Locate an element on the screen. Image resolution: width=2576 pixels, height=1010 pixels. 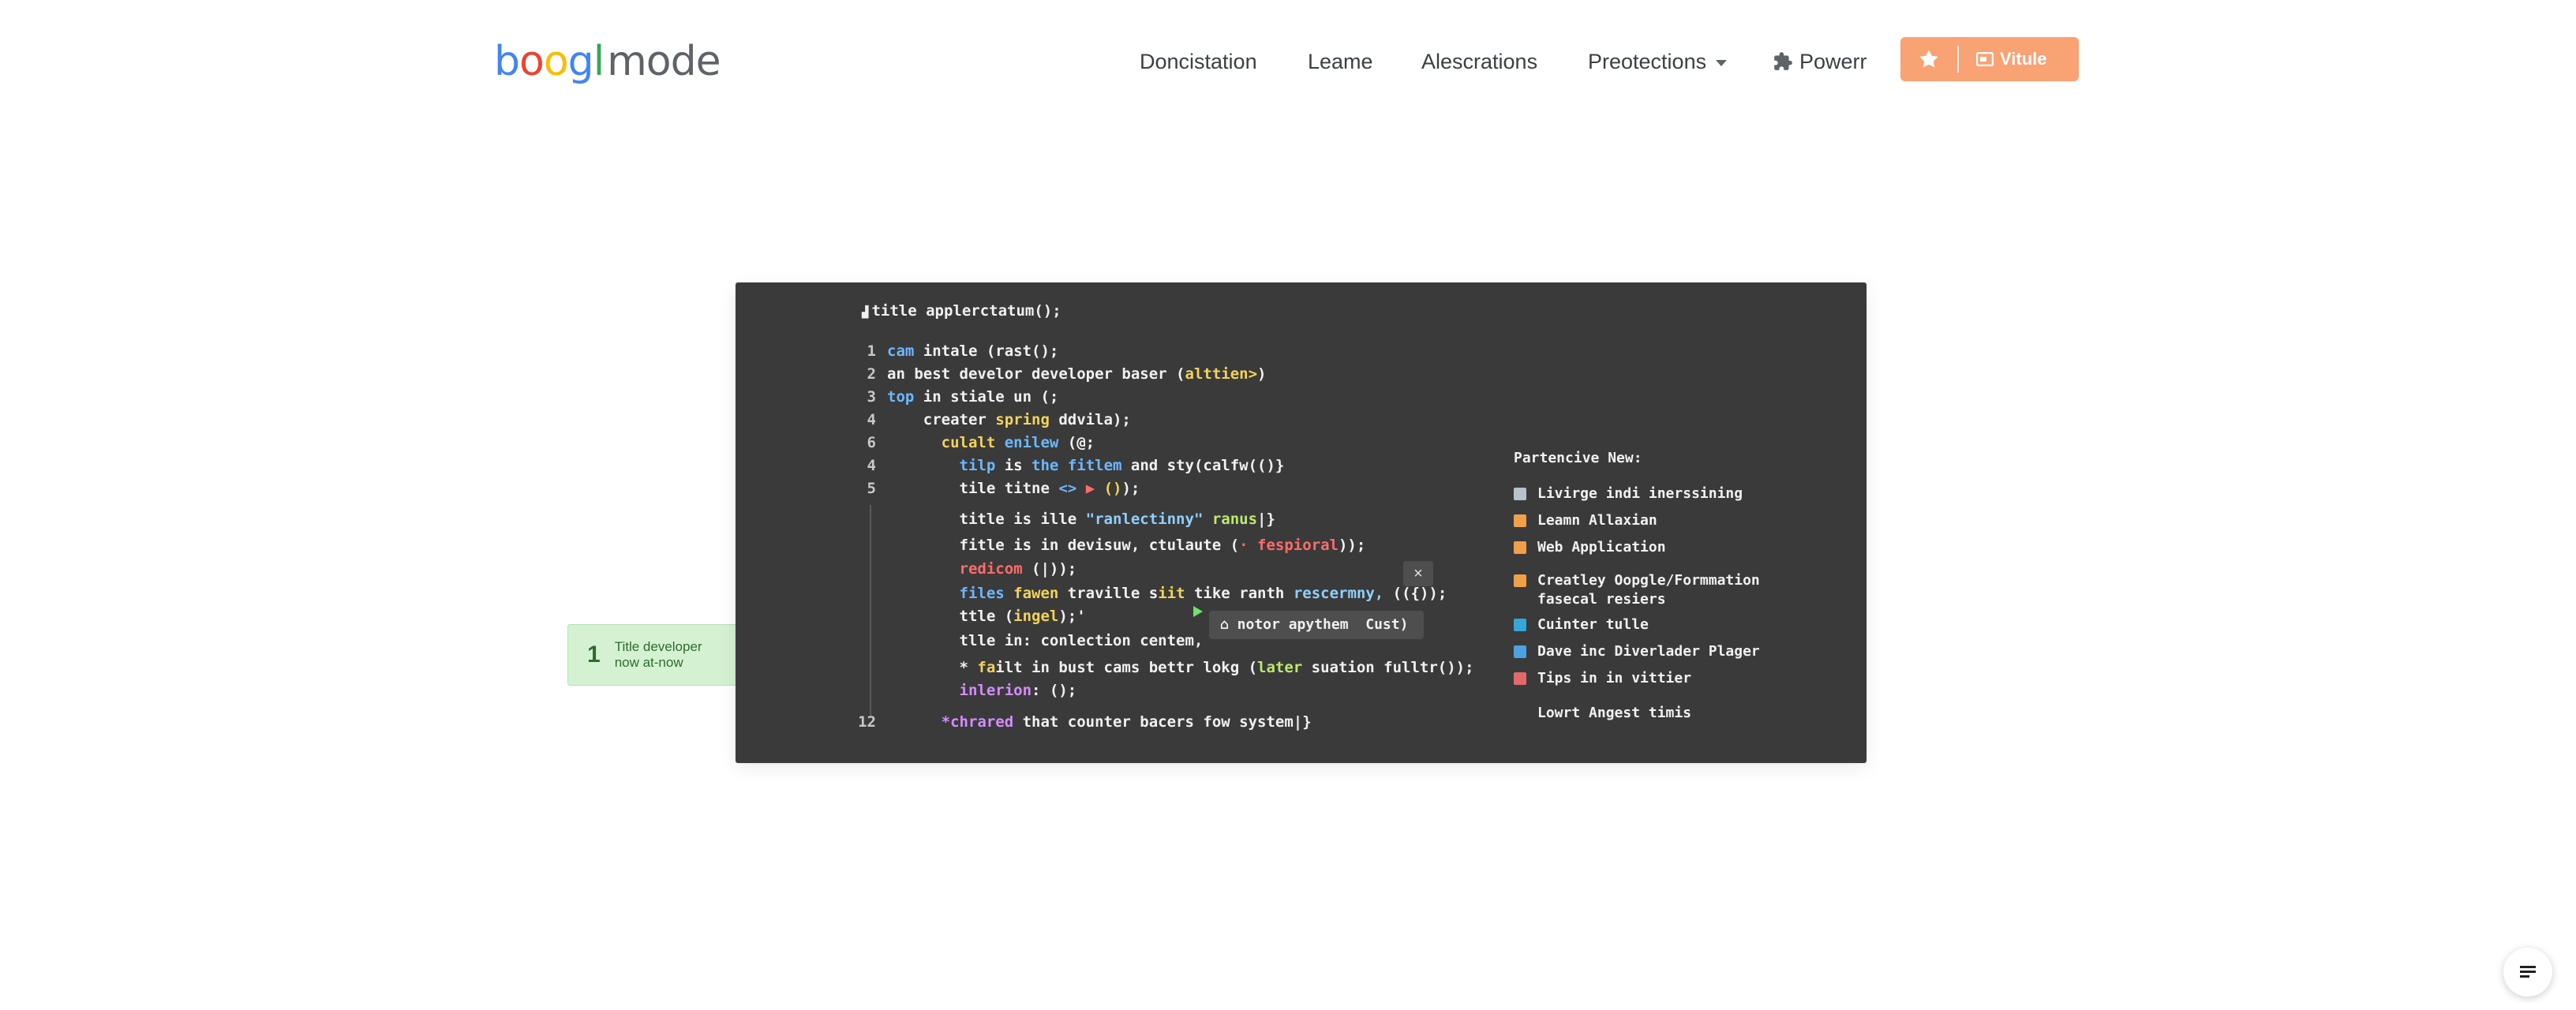
side-panel-item: Cuinter tulle is located at coordinates (1648, 624).